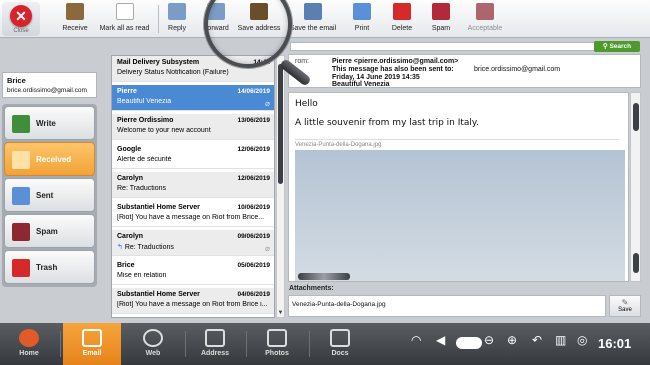 This screenshot has width=650, height=365. Describe the element at coordinates (457, 143) in the screenshot. I see `image-caption: Venezia-Punta-della-Dogana.jpg` at that location.